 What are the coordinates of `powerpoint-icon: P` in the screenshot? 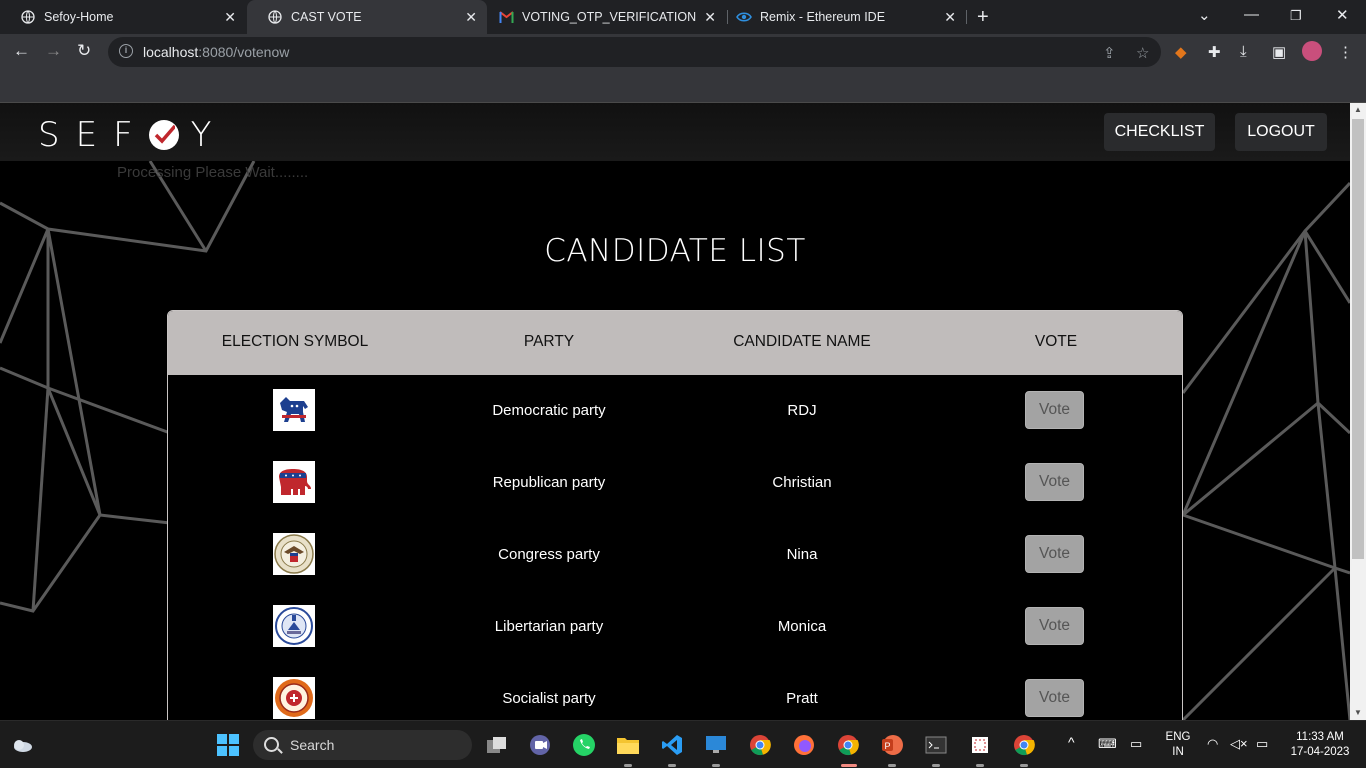 It's located at (892, 745).